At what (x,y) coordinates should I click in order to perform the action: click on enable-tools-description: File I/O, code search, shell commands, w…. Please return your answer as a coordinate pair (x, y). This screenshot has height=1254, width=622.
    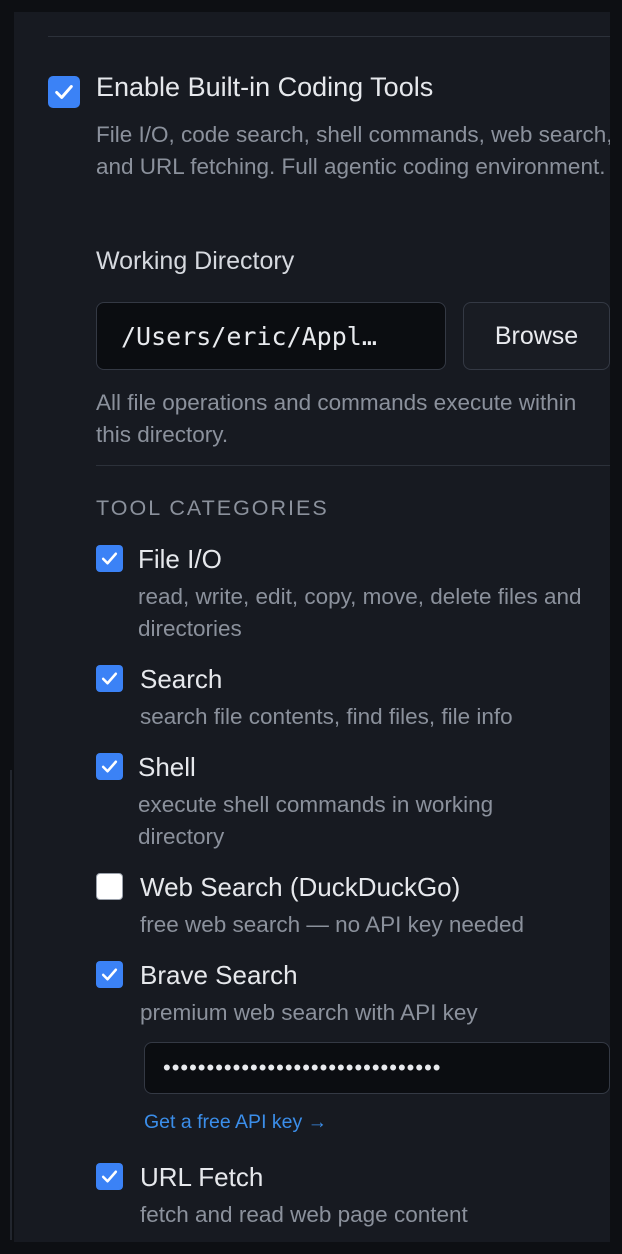
    Looking at the image, I should click on (353, 150).